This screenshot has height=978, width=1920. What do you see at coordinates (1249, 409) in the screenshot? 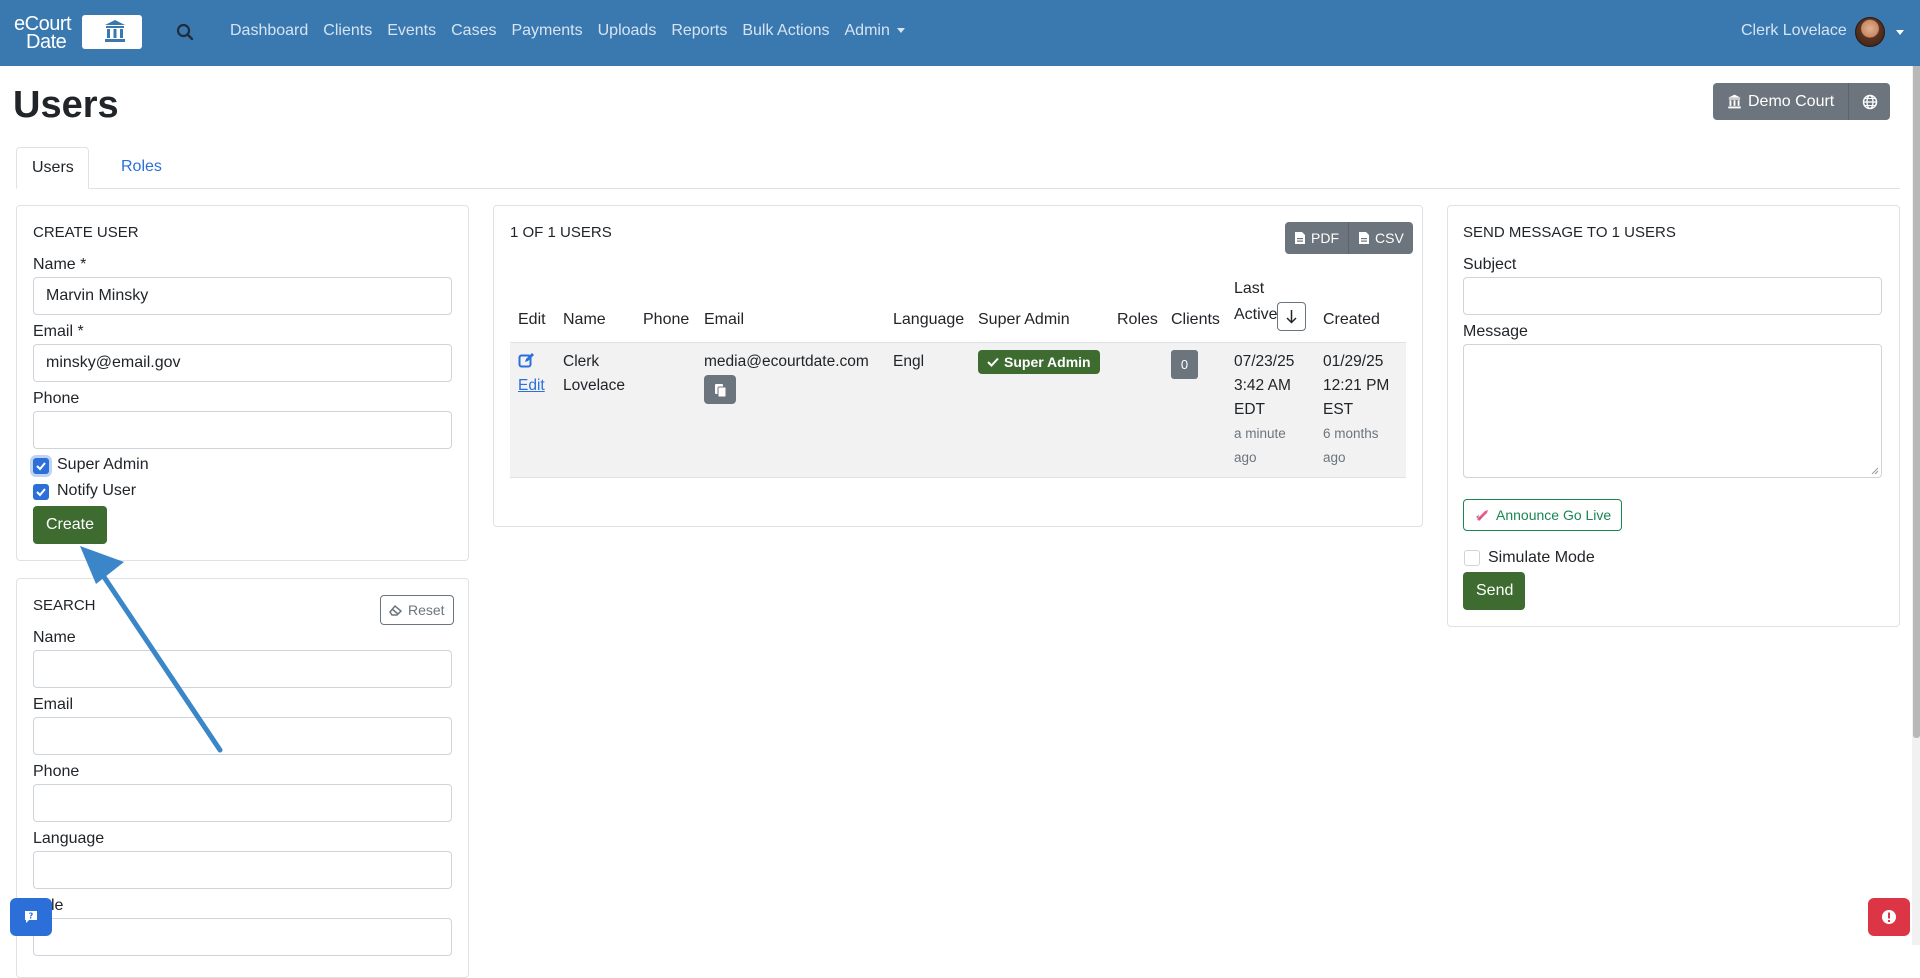
I see `last-active-tz: EDT` at bounding box center [1249, 409].